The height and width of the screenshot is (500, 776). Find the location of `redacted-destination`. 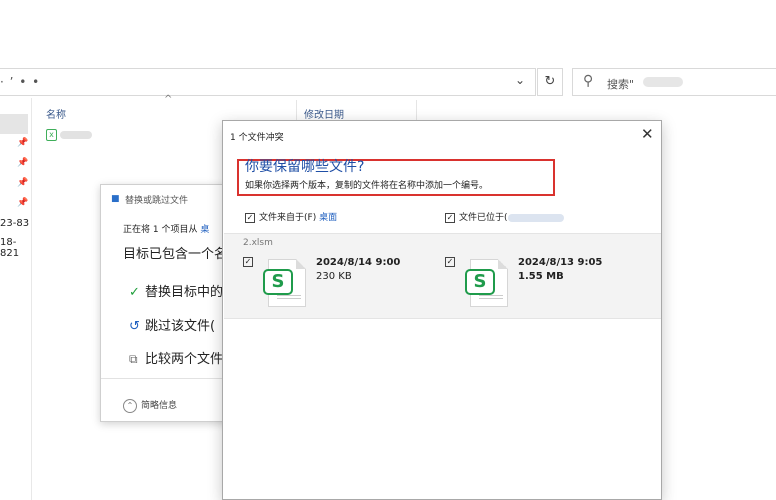

redacted-destination is located at coordinates (535, 217).